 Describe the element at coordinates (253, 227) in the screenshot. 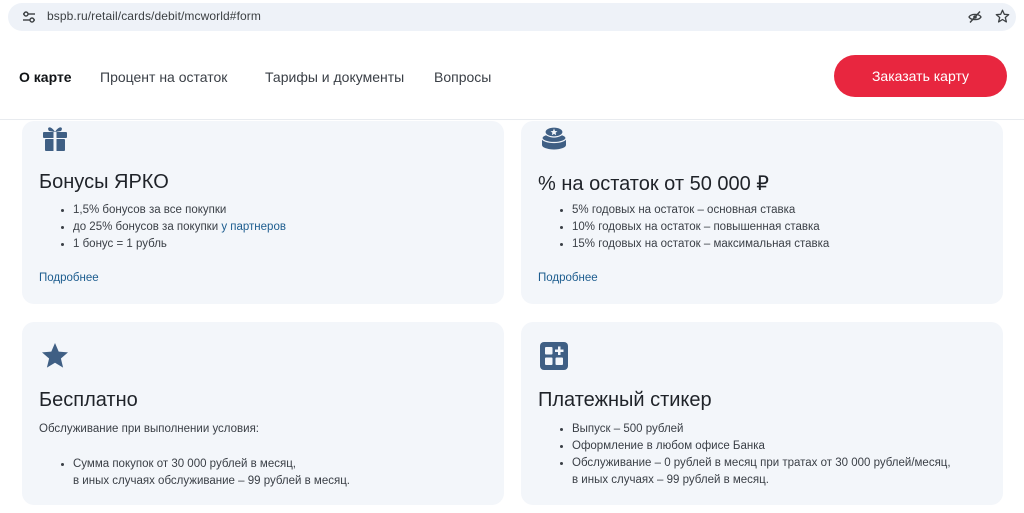

I see `partners-link: у партнеров` at that location.